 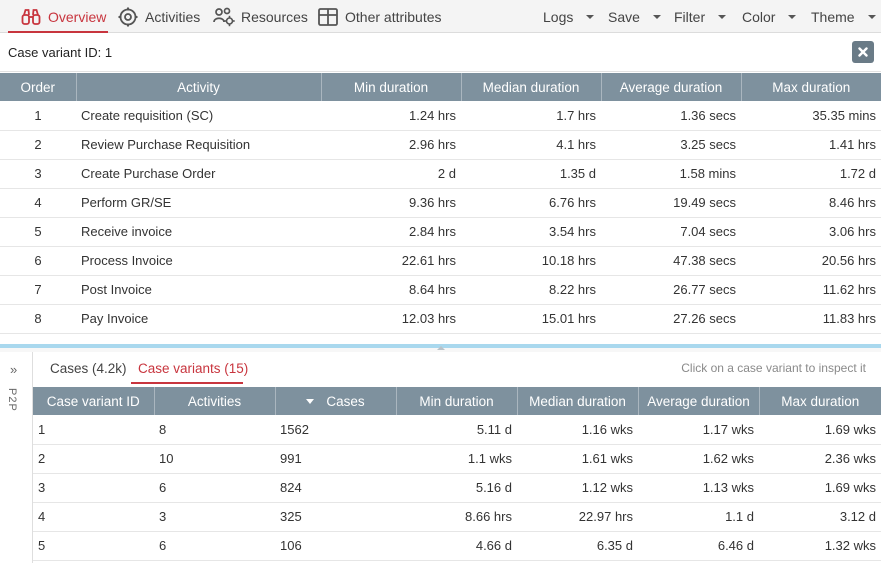 What do you see at coordinates (811, 174) in the screenshot?
I see `max-duration-cell: 1.72 d` at bounding box center [811, 174].